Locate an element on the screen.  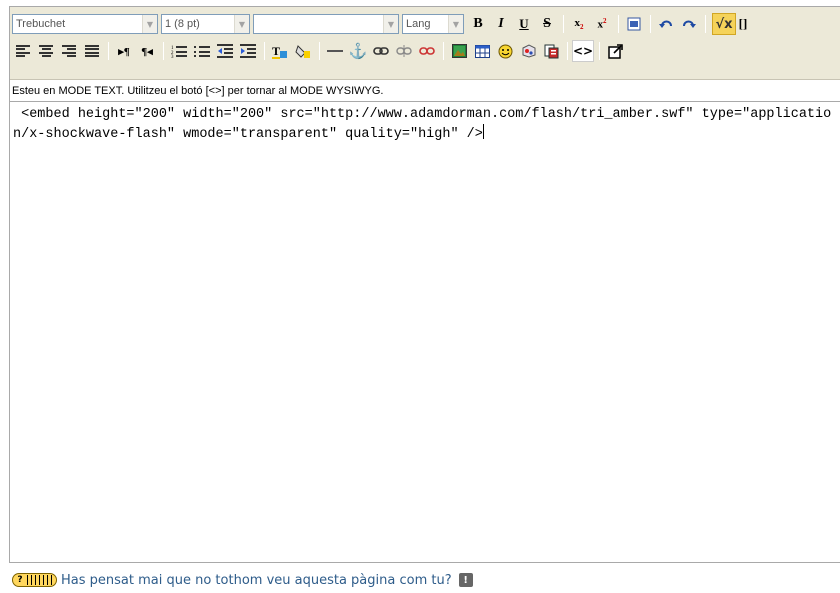
link-icon is located at coordinates (381, 51).